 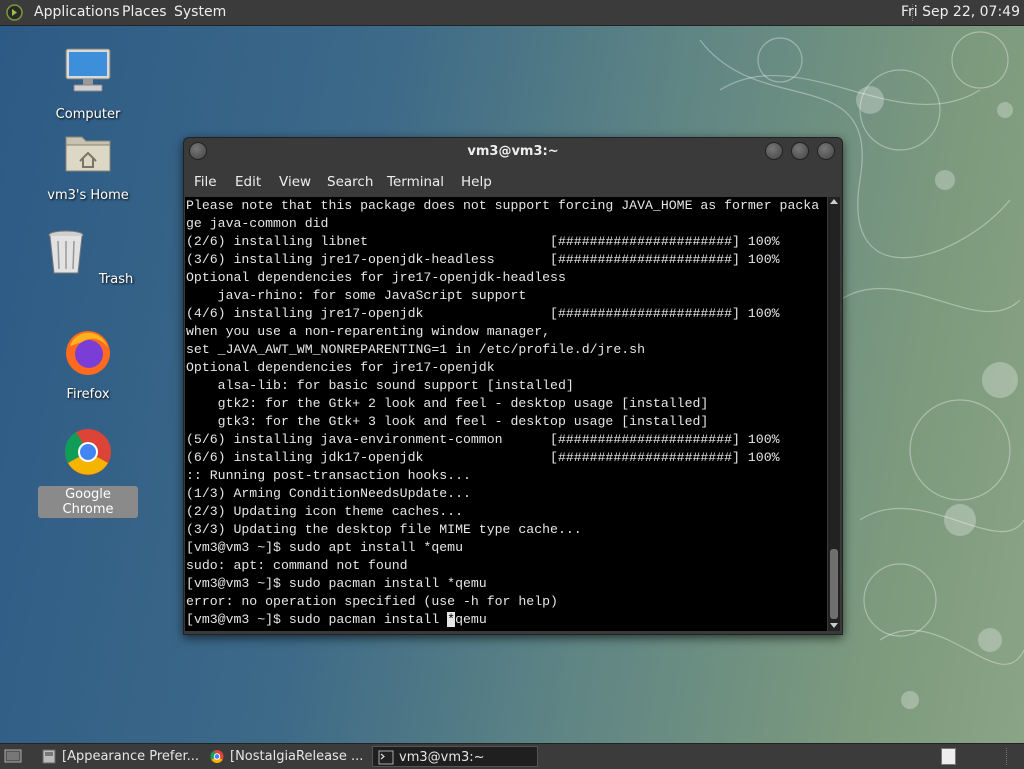 What do you see at coordinates (248, 182) in the screenshot?
I see `menu-edit: Edit` at bounding box center [248, 182].